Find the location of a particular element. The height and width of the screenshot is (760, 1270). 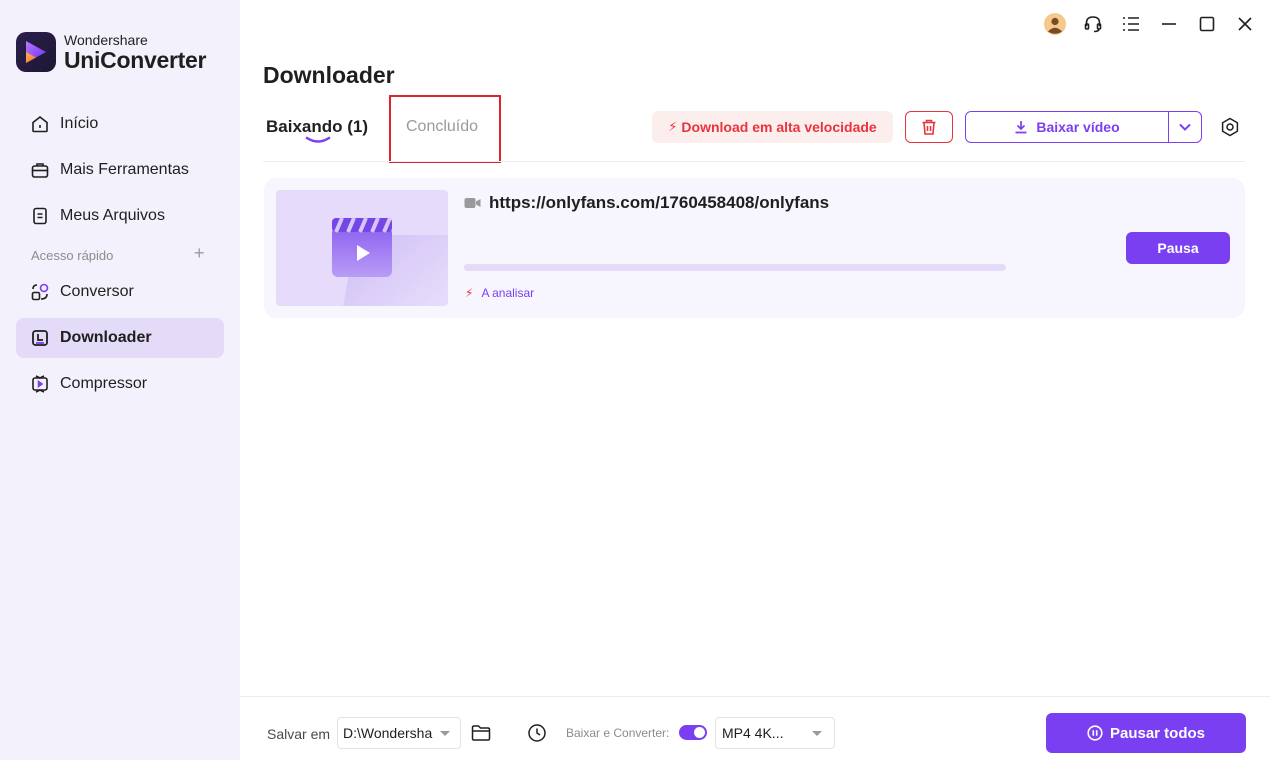

window-controls is located at coordinates (1150, 24).